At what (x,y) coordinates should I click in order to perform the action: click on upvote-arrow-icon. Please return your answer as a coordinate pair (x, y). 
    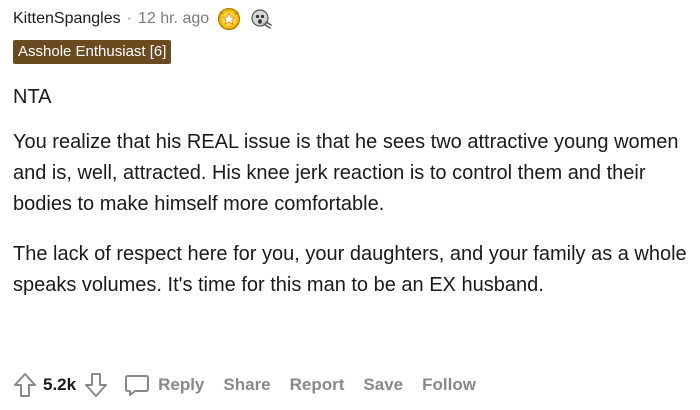
    Looking at the image, I should click on (25, 385).